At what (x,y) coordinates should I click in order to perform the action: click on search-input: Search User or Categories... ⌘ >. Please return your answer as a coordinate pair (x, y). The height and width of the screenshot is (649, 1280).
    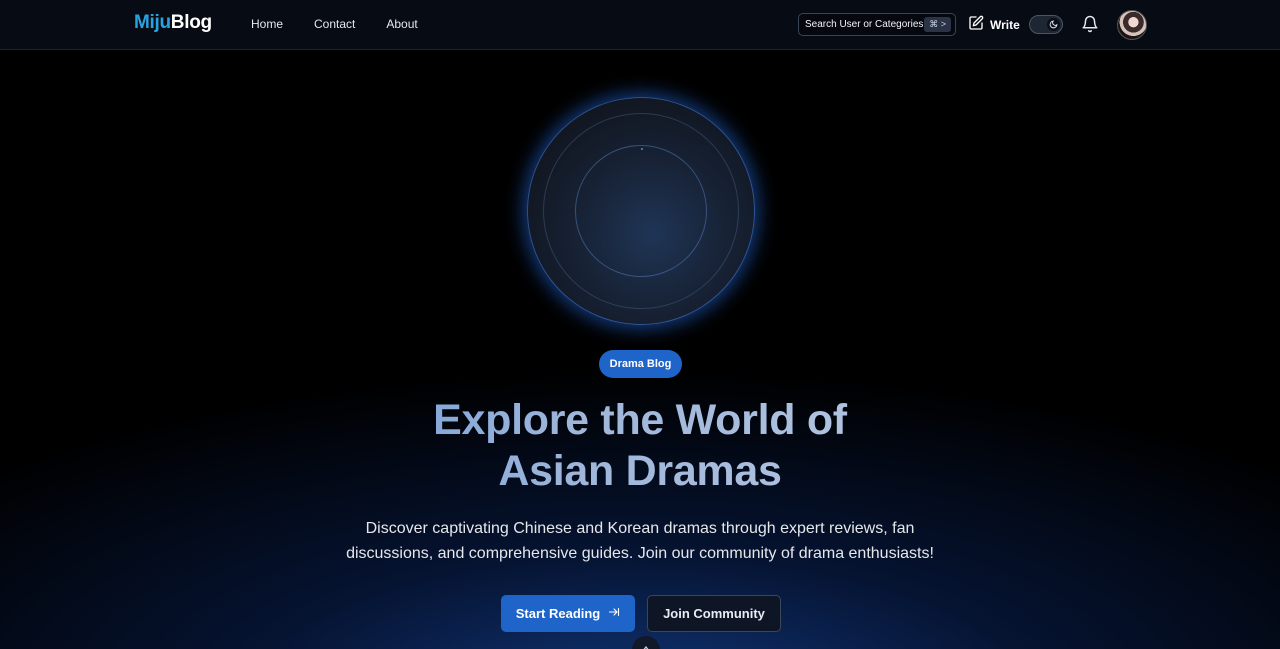
    Looking at the image, I should click on (877, 24).